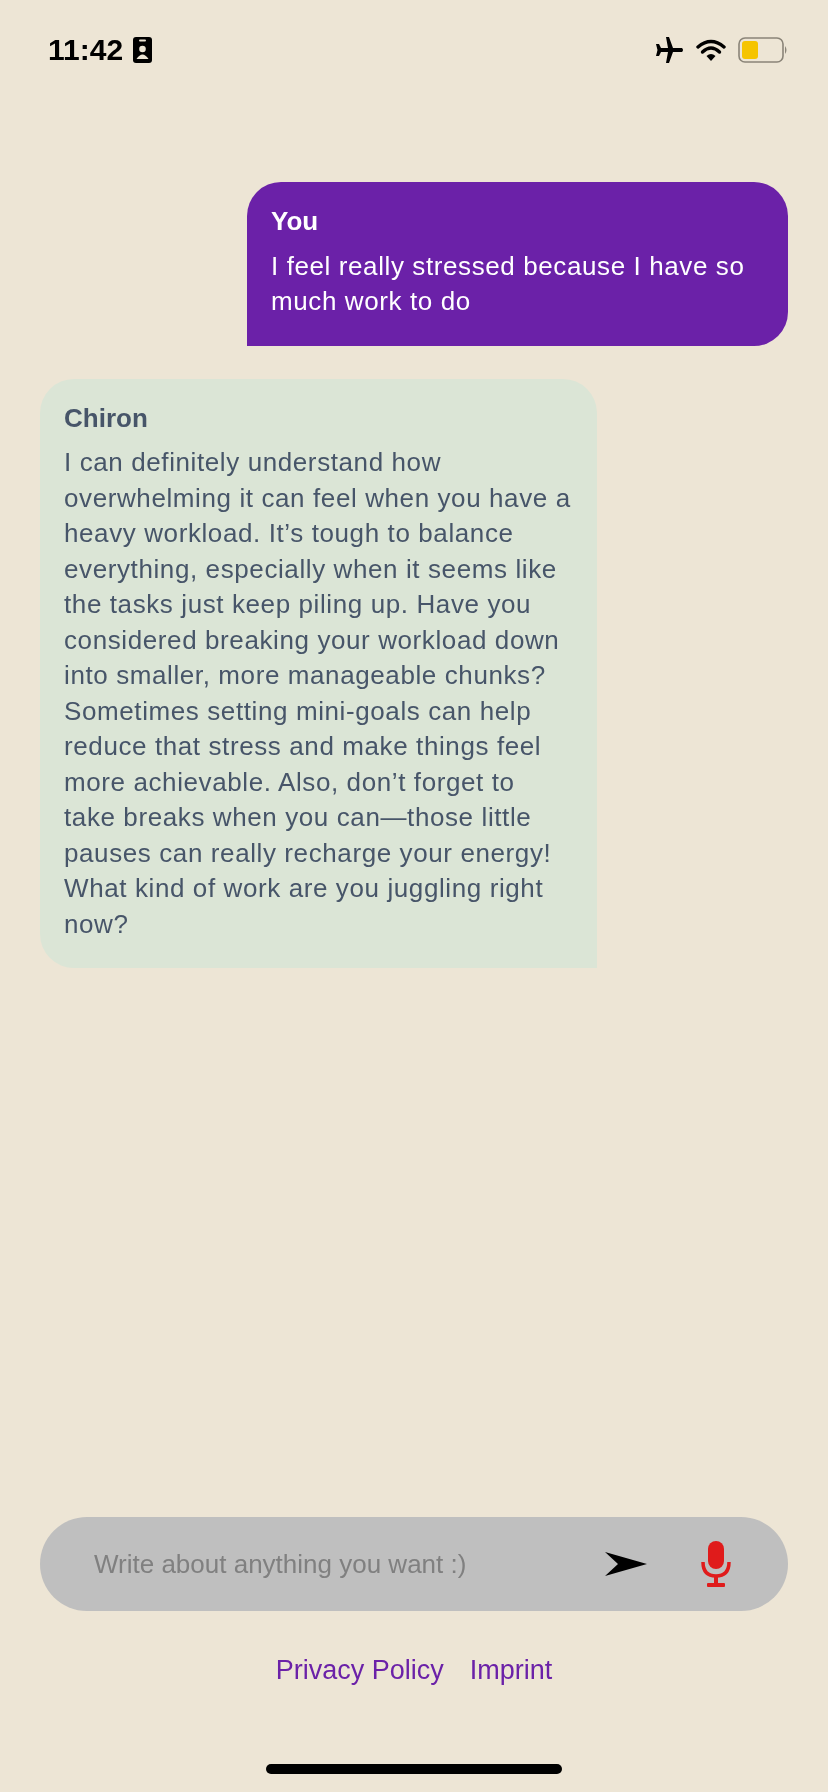 Image resolution: width=828 pixels, height=1792 pixels. I want to click on airplane-icon, so click(669, 50).